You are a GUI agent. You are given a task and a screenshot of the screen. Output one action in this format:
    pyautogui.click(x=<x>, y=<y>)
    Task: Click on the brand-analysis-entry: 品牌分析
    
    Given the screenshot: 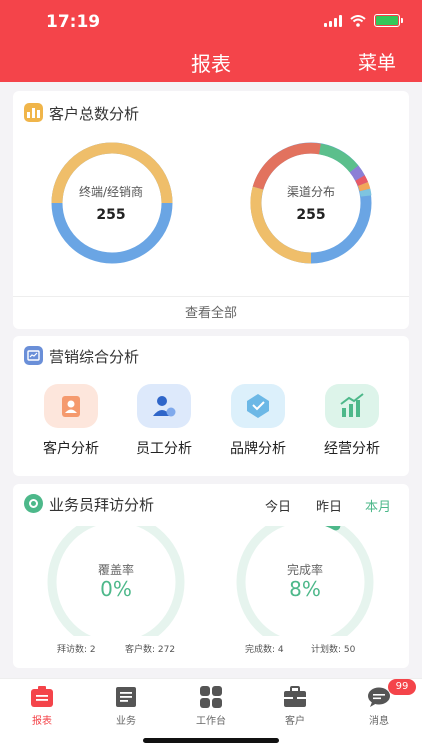 What is the action you would take?
    pyautogui.click(x=258, y=421)
    